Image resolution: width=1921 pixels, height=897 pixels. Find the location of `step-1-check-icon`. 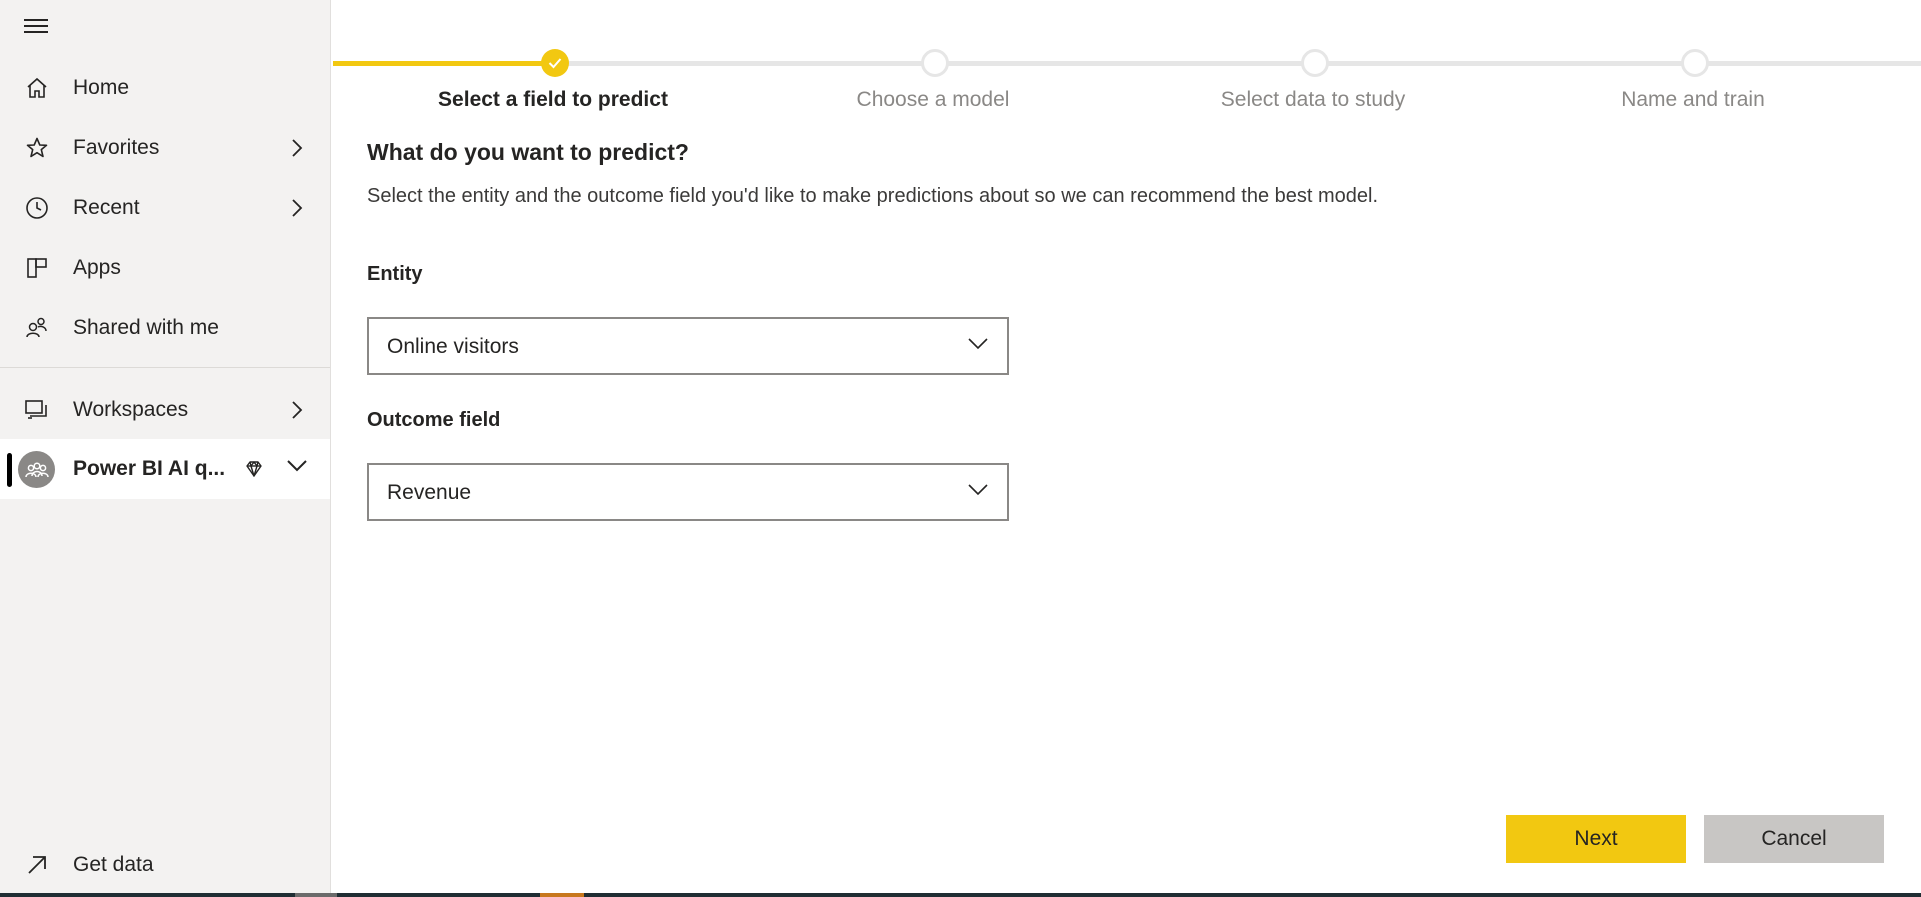

step-1-check-icon is located at coordinates (555, 63).